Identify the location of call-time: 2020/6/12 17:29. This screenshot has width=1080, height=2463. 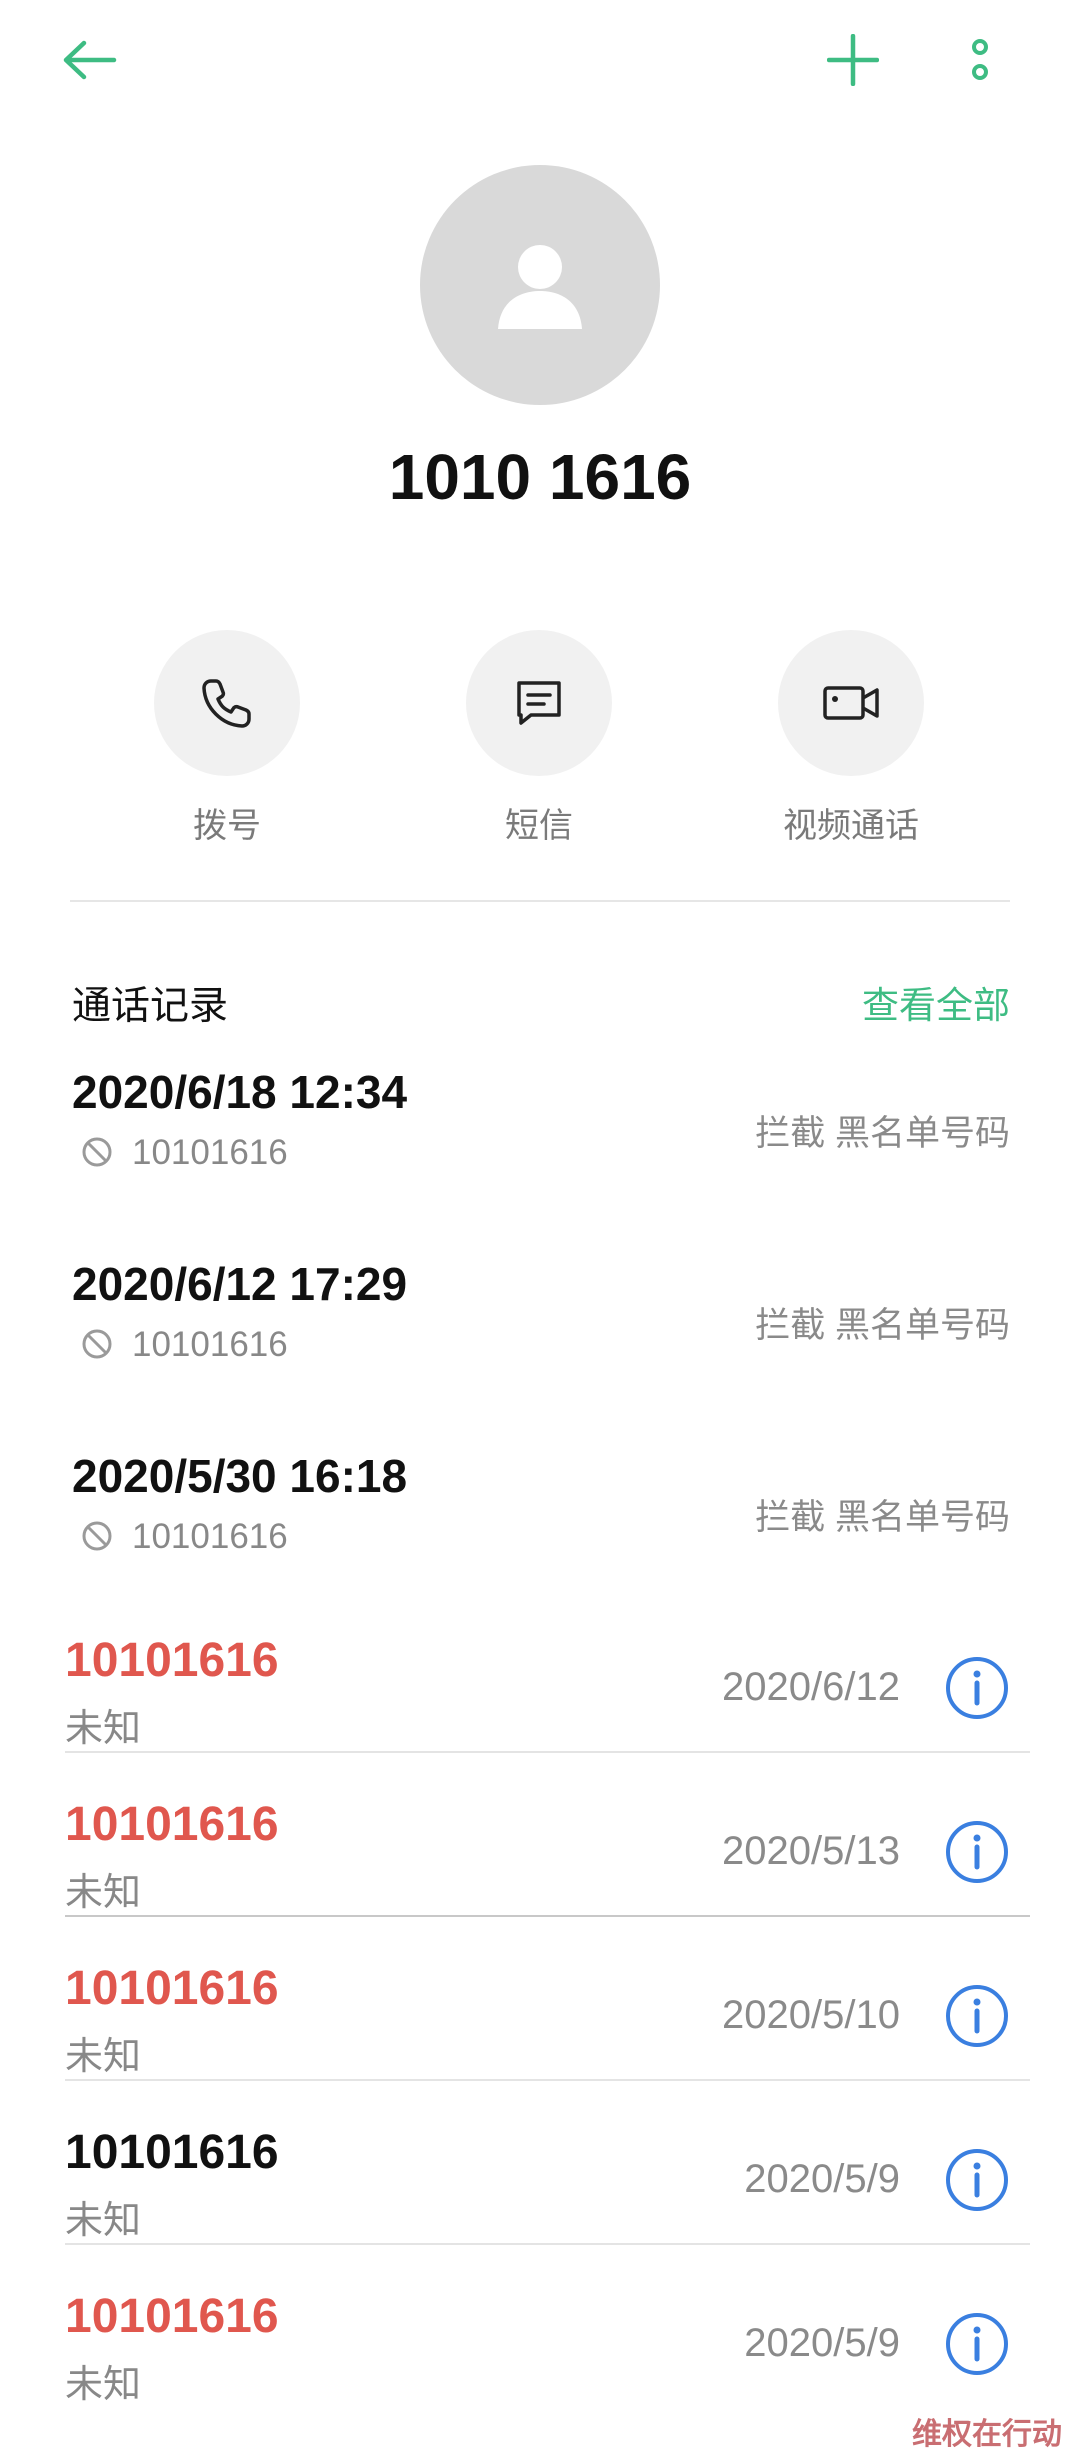
(240, 1284).